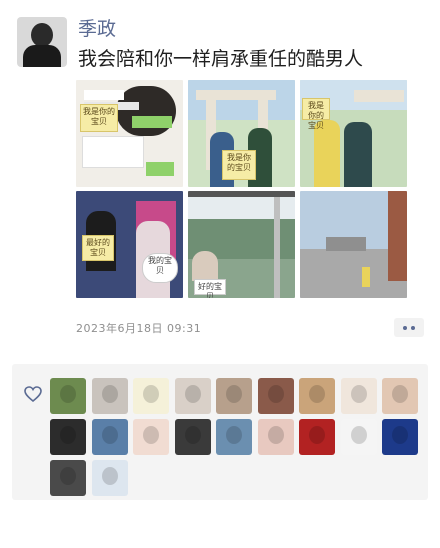  What do you see at coordinates (98, 248) in the screenshot?
I see `sign-4: 最好的宝贝` at bounding box center [98, 248].